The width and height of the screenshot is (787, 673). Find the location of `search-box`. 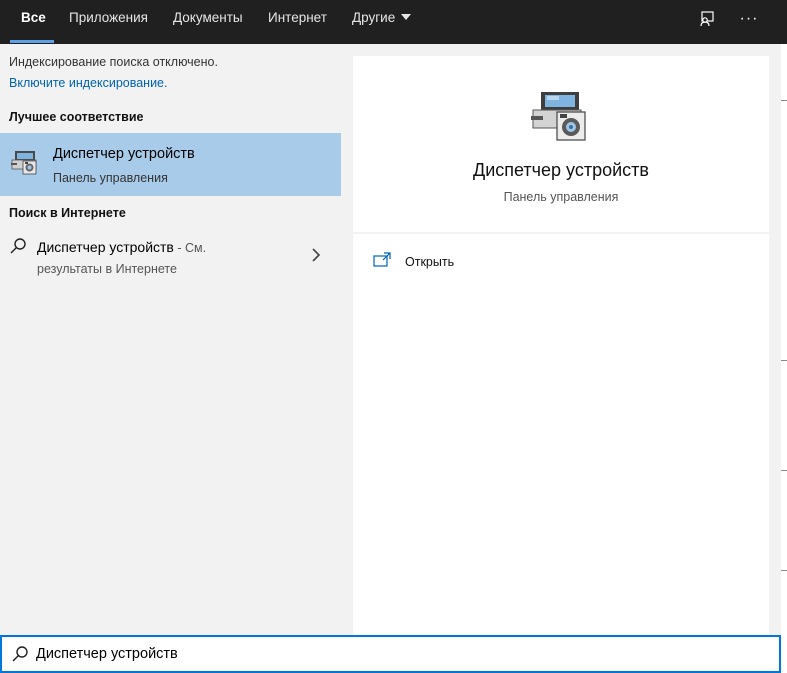

search-box is located at coordinates (390, 654).